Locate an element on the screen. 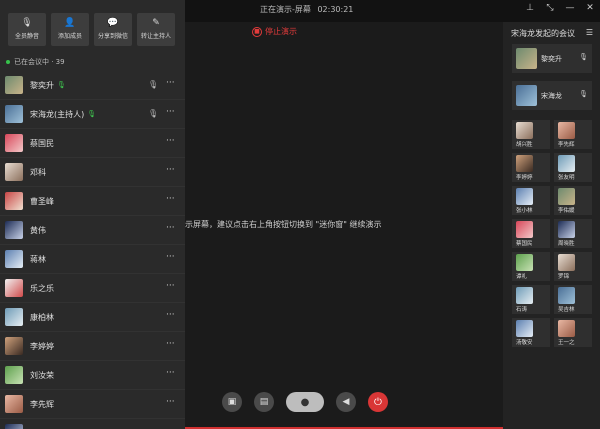 This screenshot has width=600, height=429. participant-tile: 石涛 is located at coordinates (531, 299).